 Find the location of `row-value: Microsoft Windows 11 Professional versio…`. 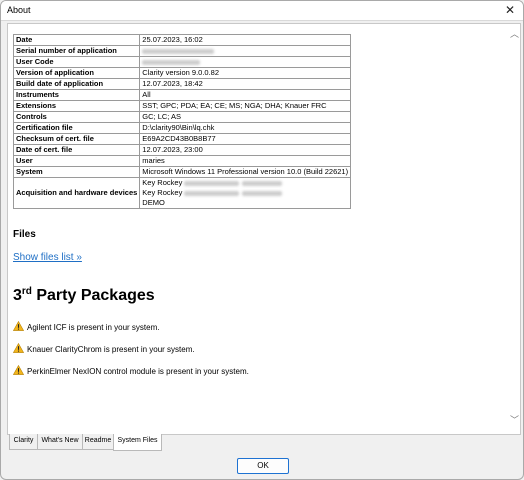

row-value: Microsoft Windows 11 Professional versio… is located at coordinates (245, 172).